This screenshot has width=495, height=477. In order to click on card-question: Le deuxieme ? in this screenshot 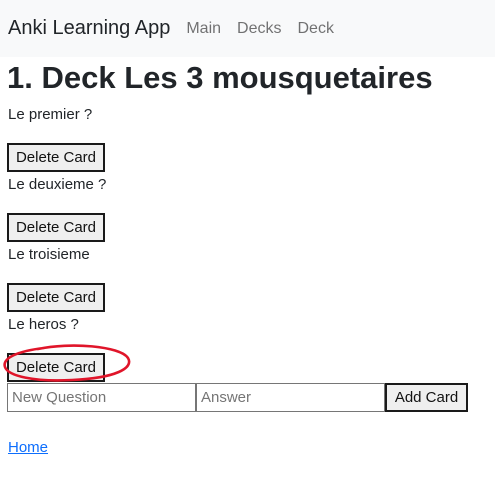, I will do `click(57, 184)`.